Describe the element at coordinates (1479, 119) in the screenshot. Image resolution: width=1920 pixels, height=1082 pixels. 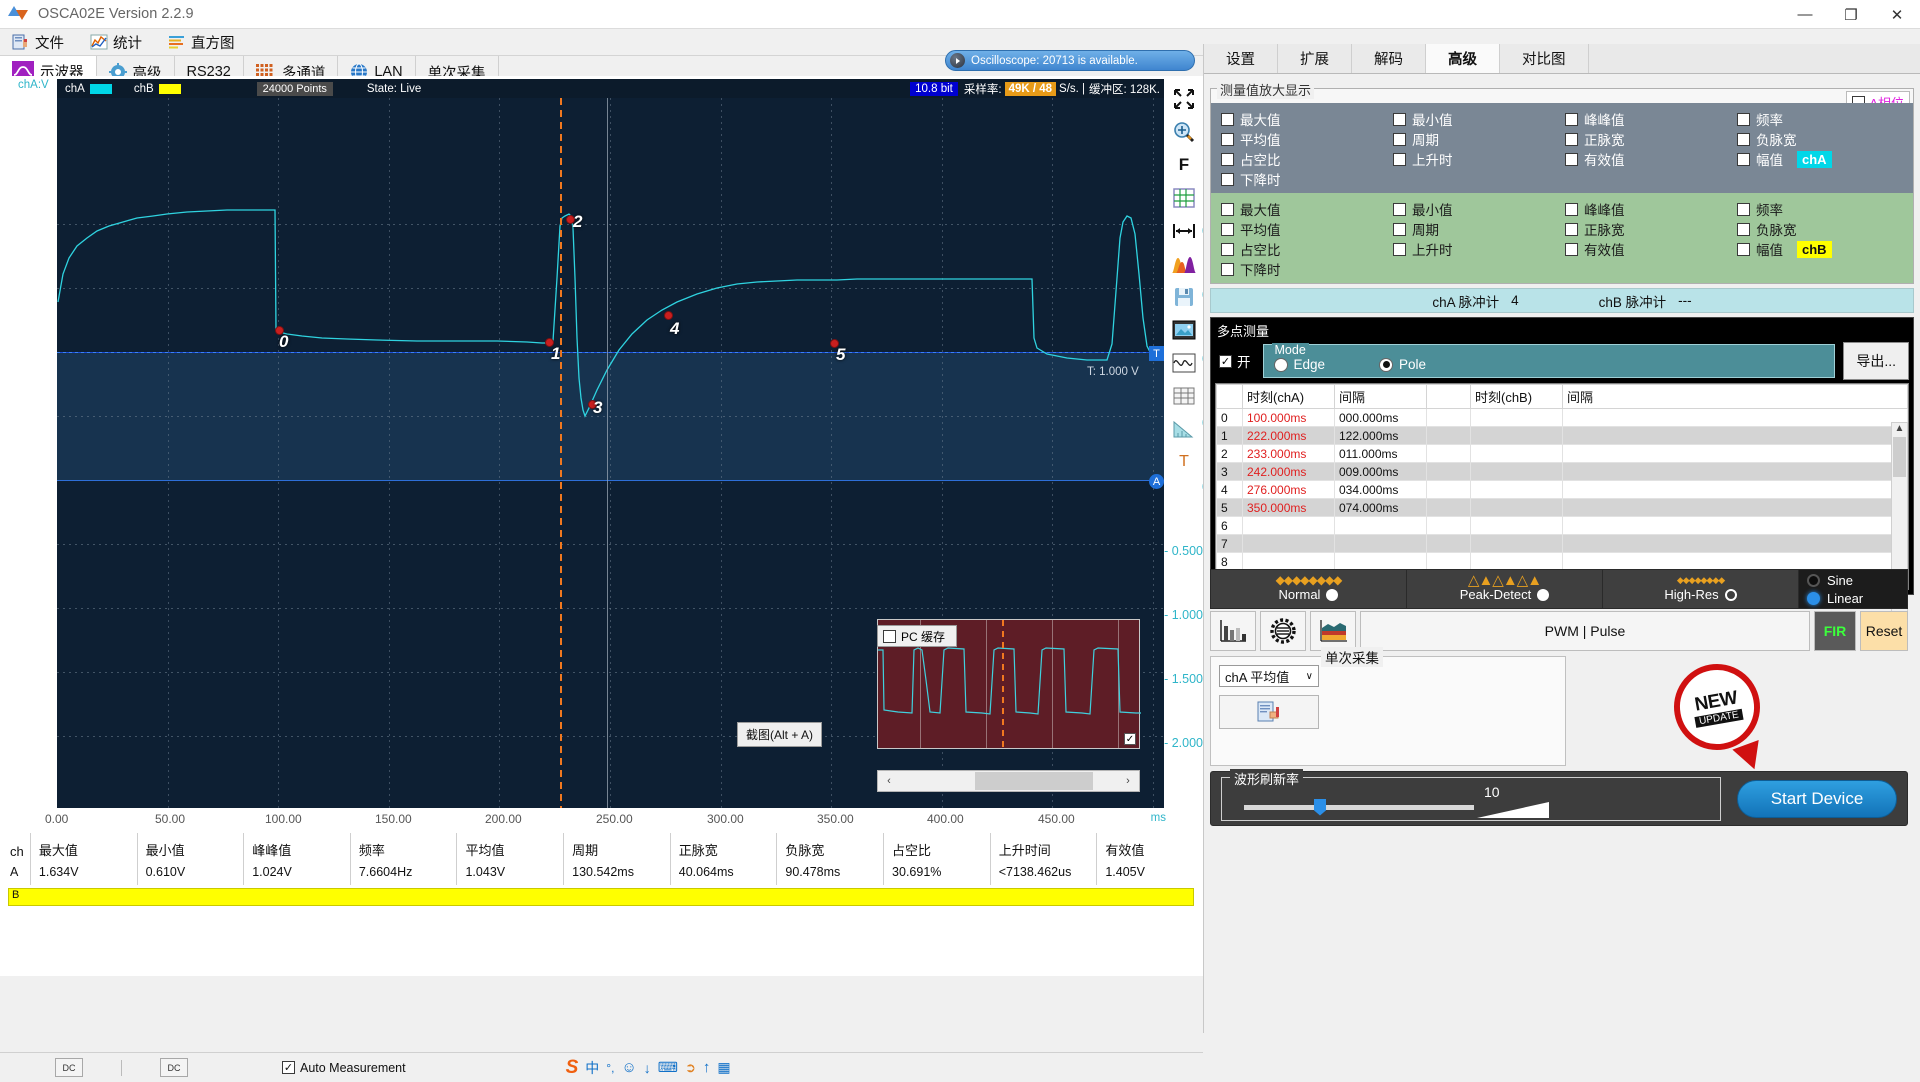
I see `chA-chk-min: 最小值` at that location.